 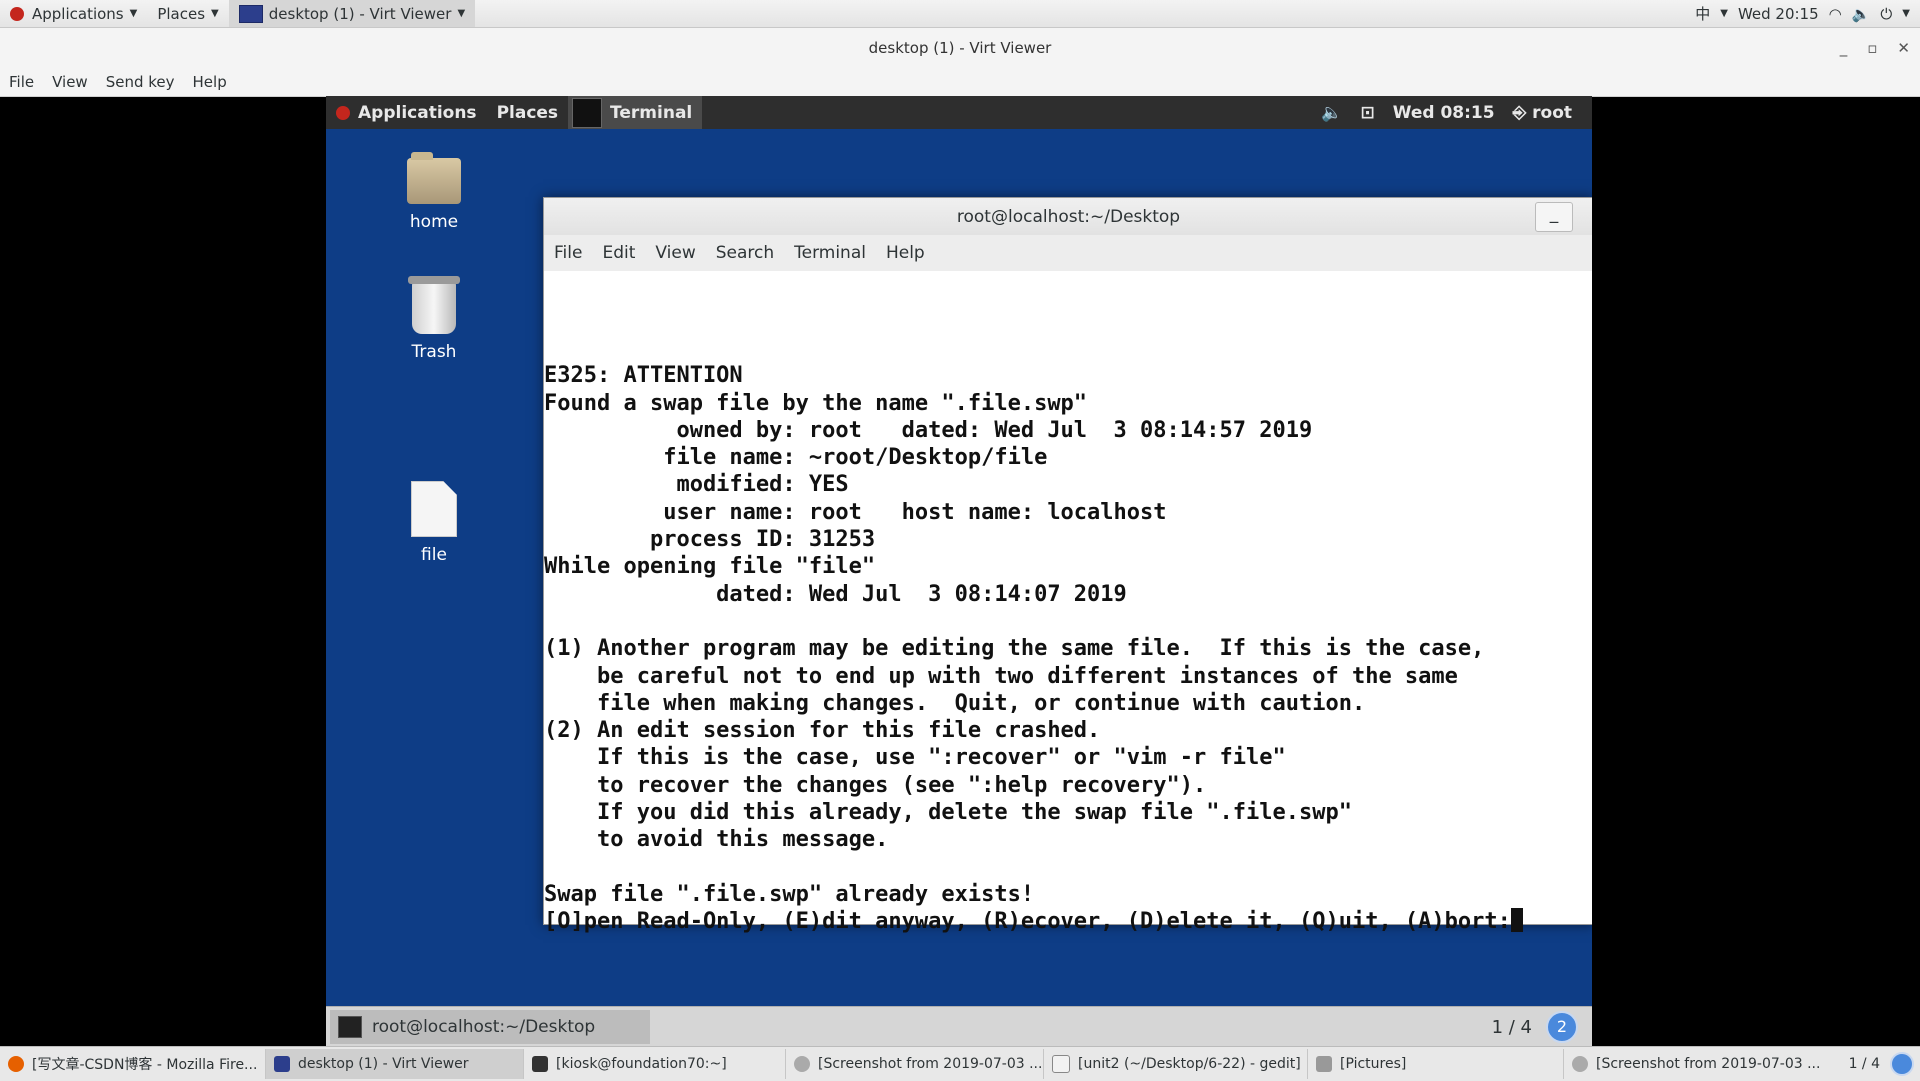 What do you see at coordinates (1886, 14) in the screenshot?
I see `power-icon: ⏻` at bounding box center [1886, 14].